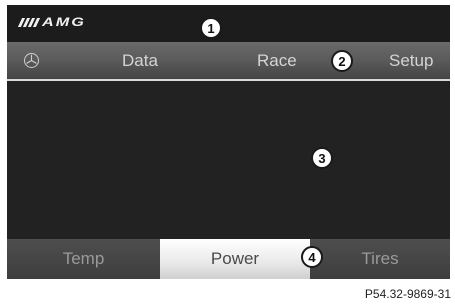 This screenshot has width=455, height=305. What do you see at coordinates (322, 158) in the screenshot?
I see `callout-3: 3` at bounding box center [322, 158].